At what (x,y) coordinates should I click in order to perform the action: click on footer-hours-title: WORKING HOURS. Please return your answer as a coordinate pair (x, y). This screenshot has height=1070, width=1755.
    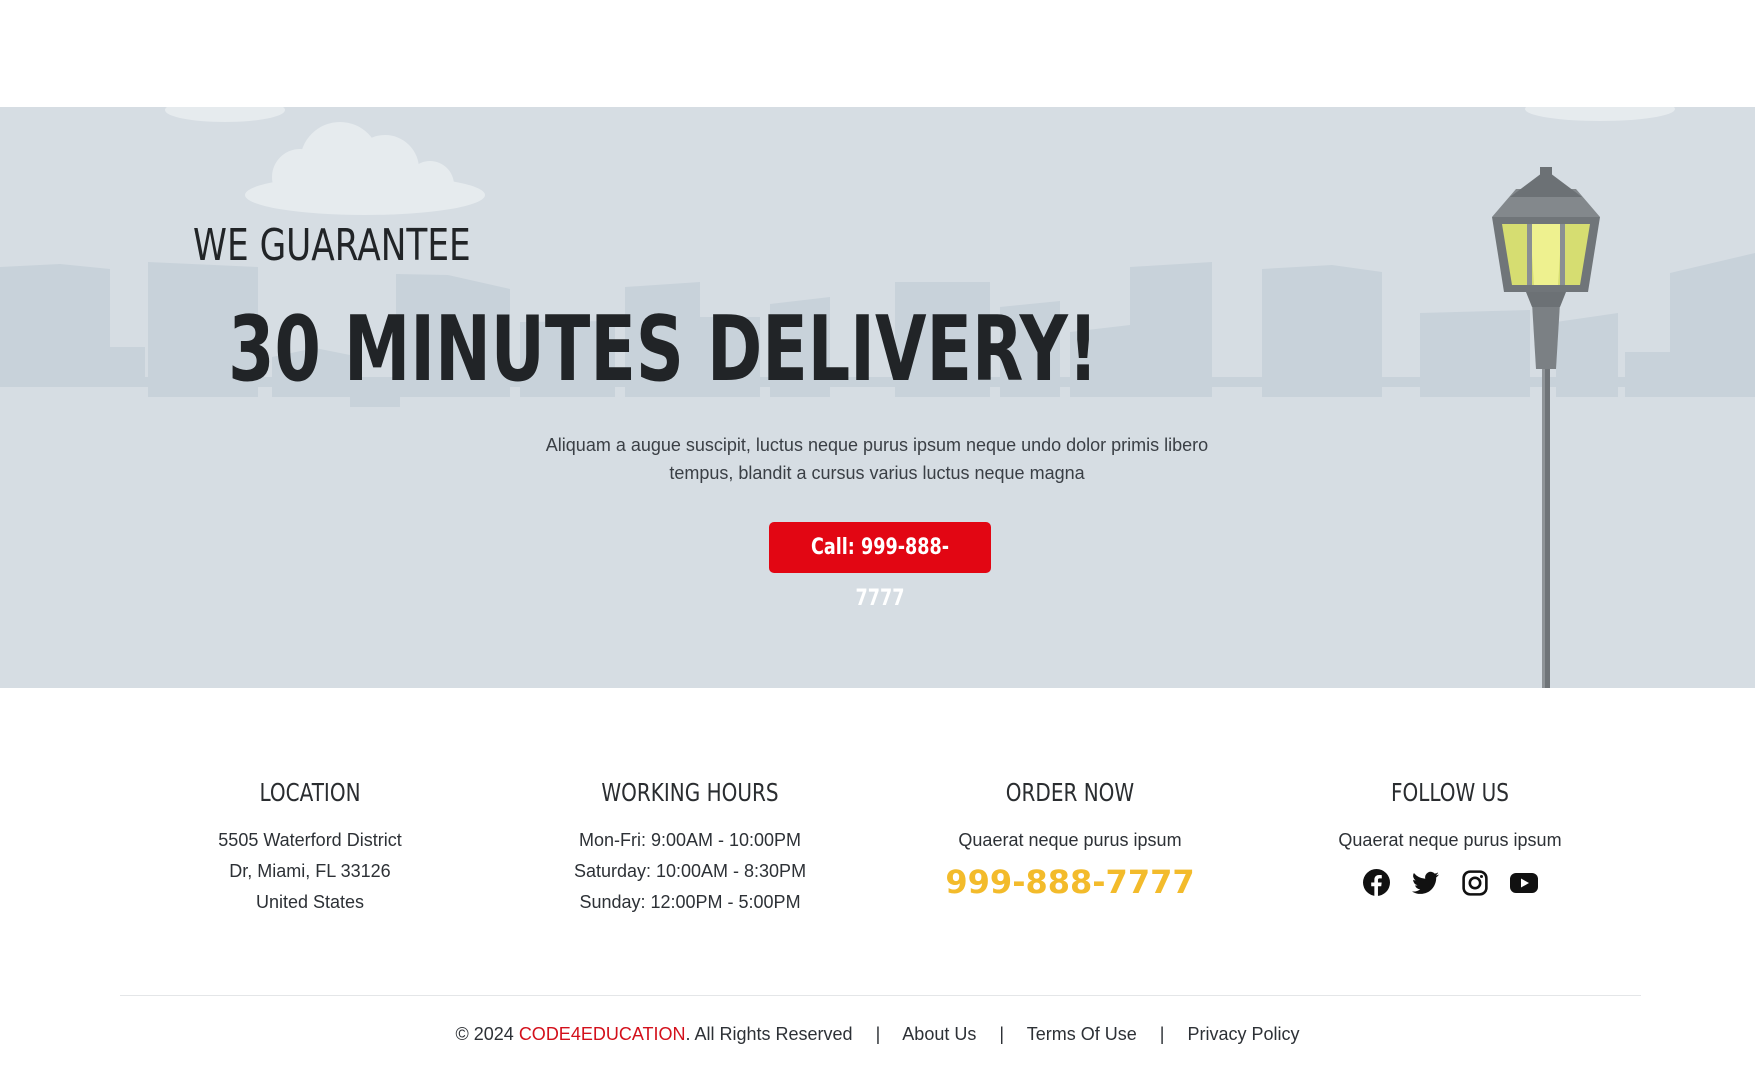
    Looking at the image, I should click on (690, 792).